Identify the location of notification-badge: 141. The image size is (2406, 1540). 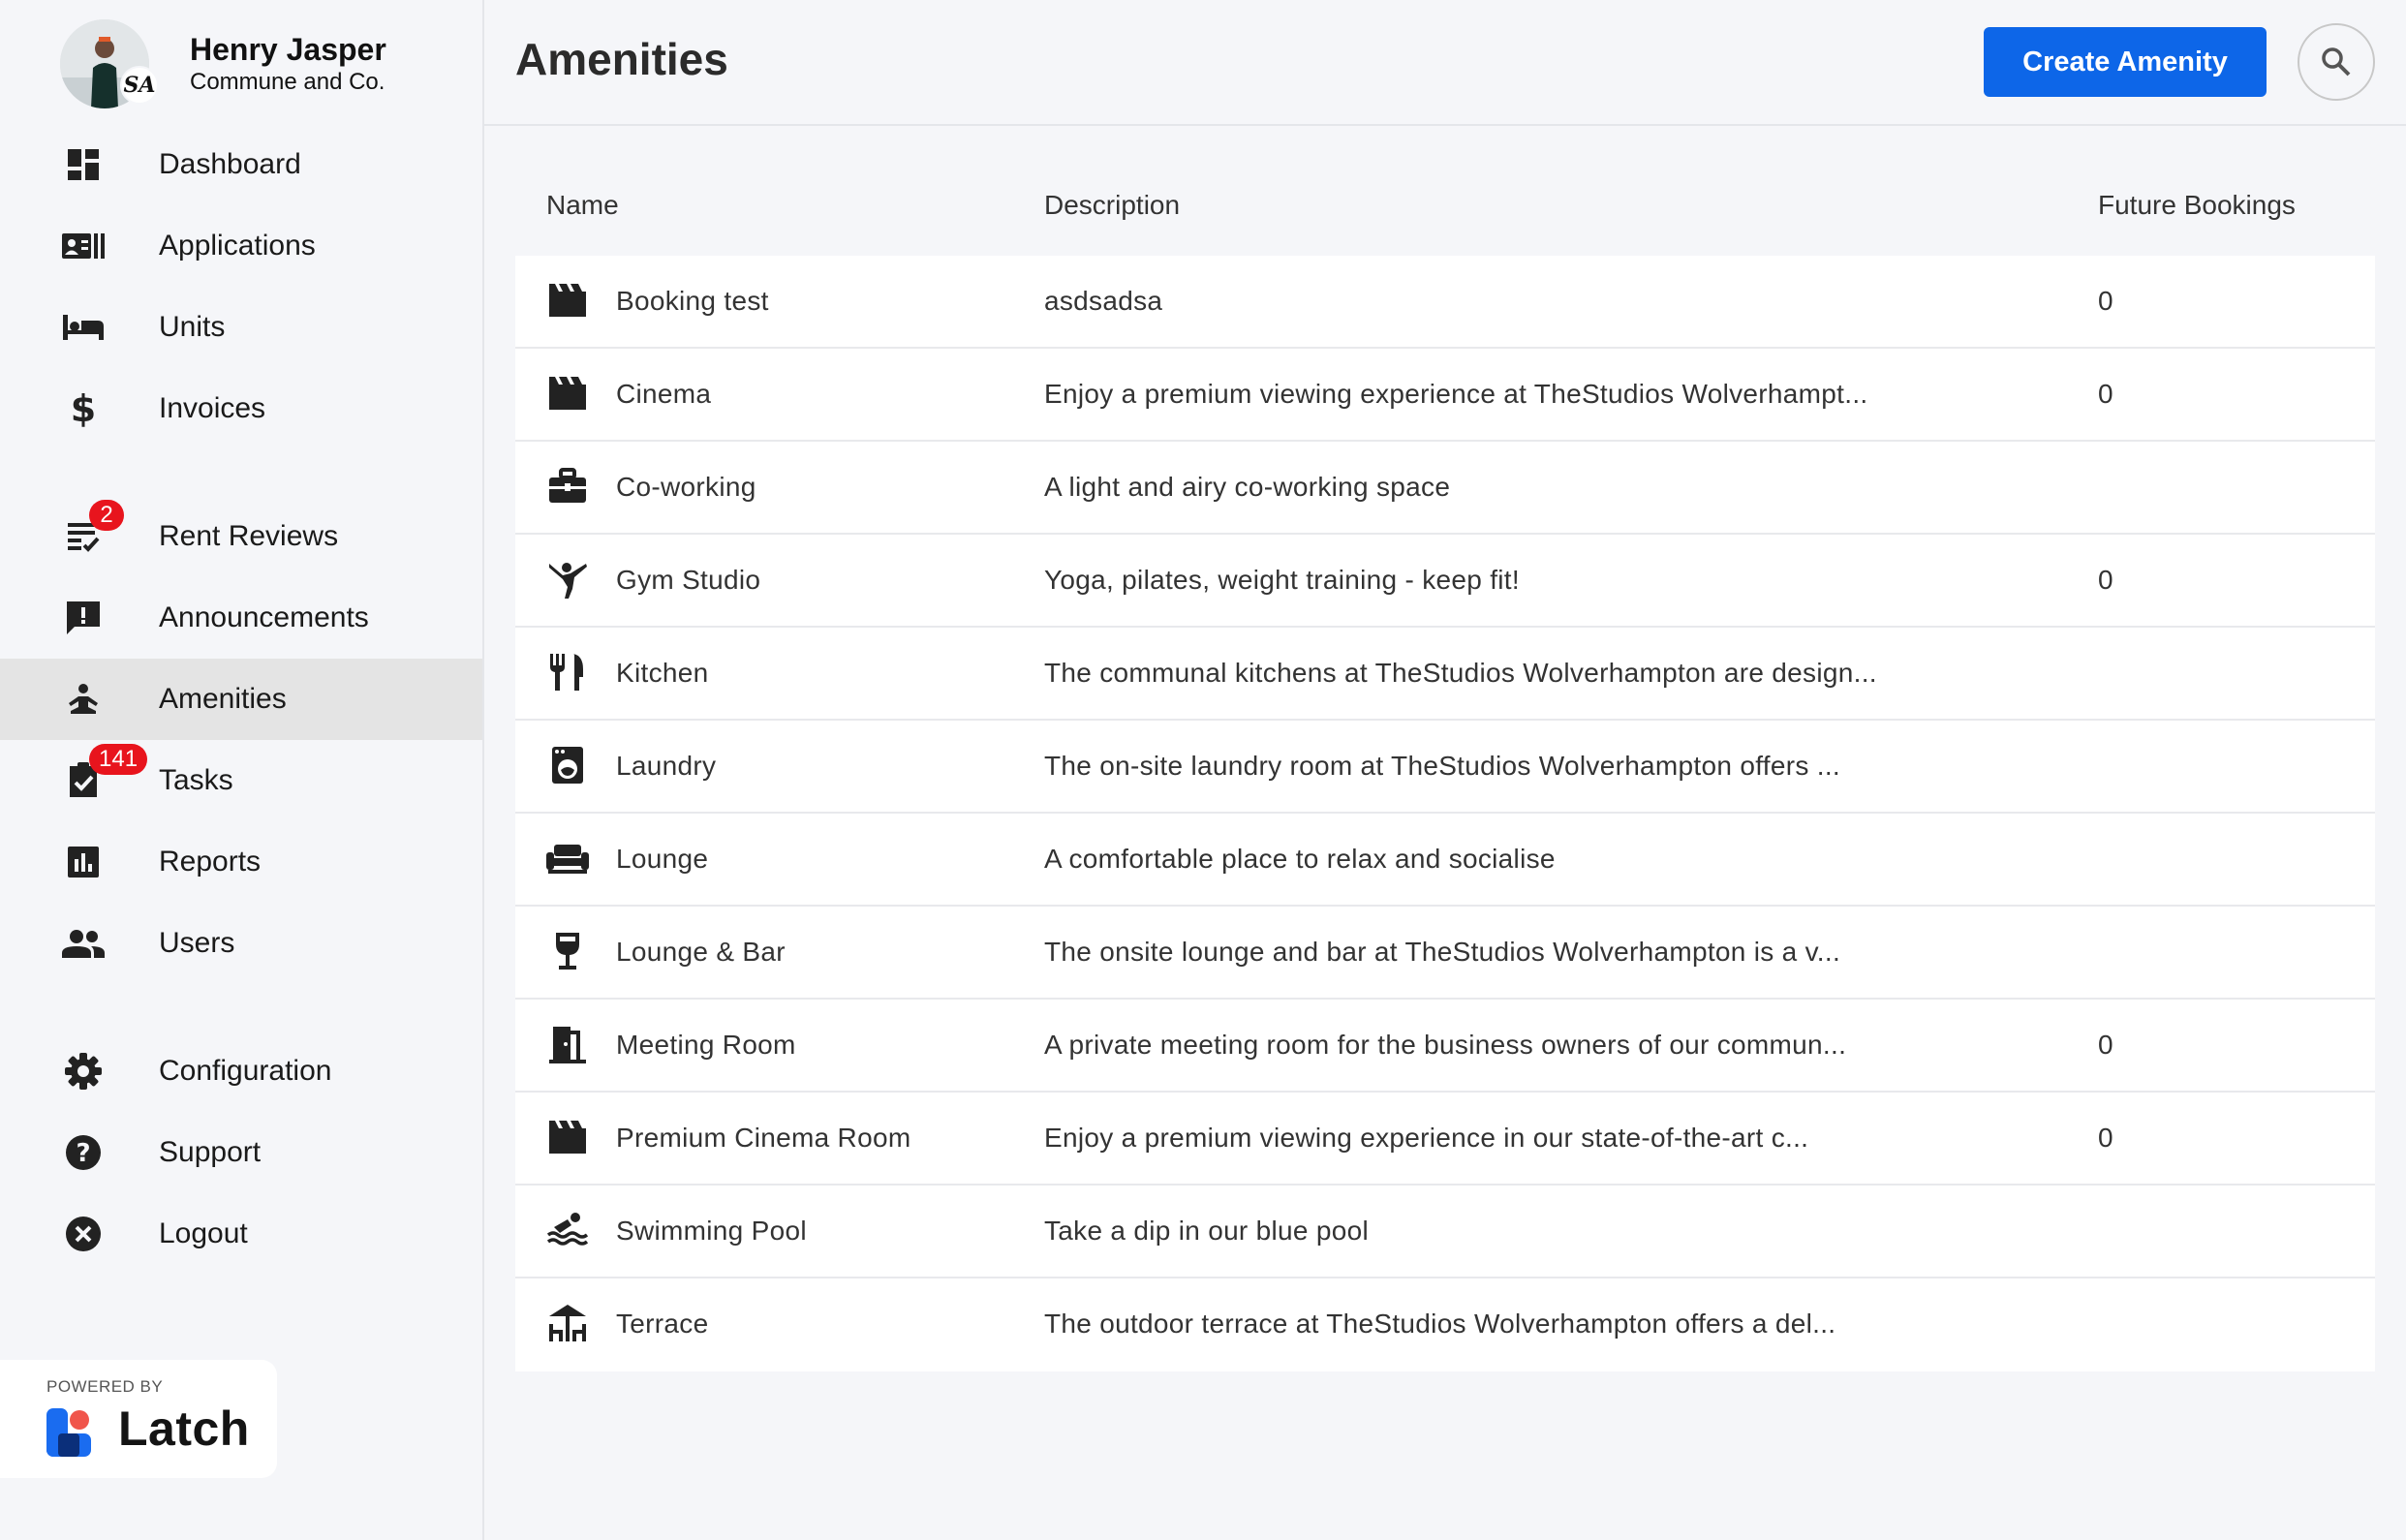
(119, 760).